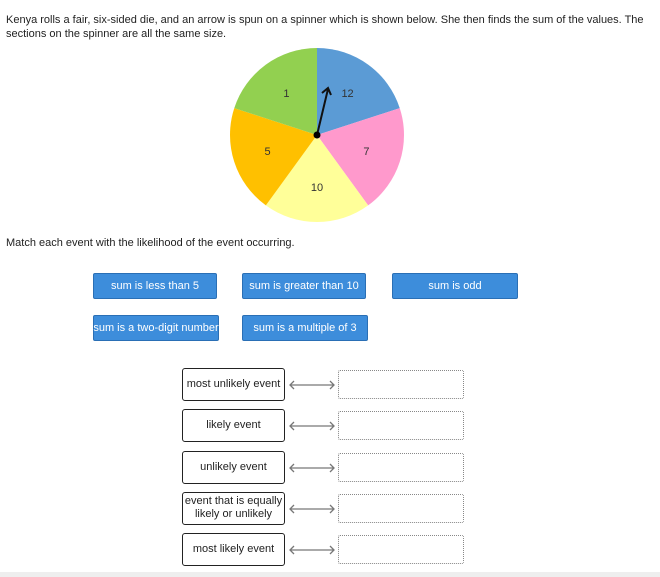  Describe the element at coordinates (286, 94) in the screenshot. I see `spinner-section-label: 1` at that location.